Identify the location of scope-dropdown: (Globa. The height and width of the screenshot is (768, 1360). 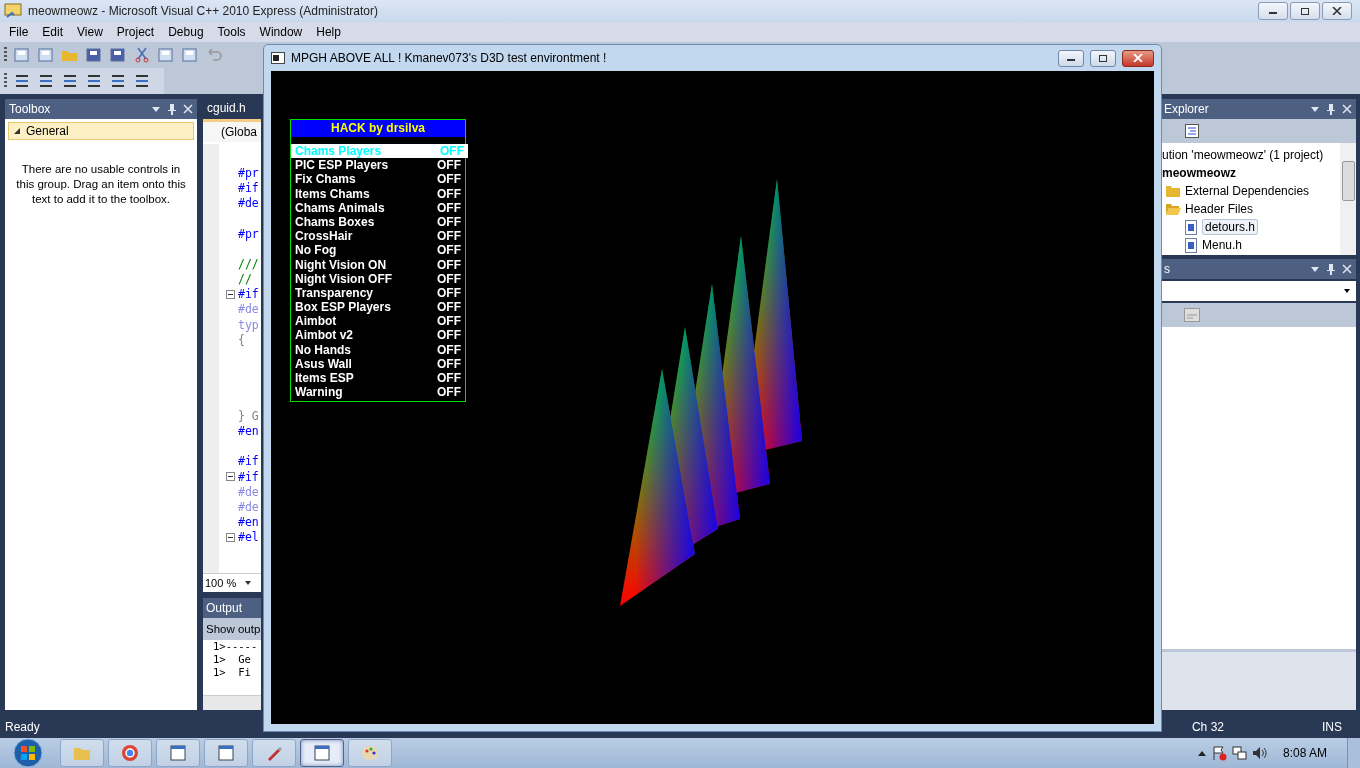
(232, 132).